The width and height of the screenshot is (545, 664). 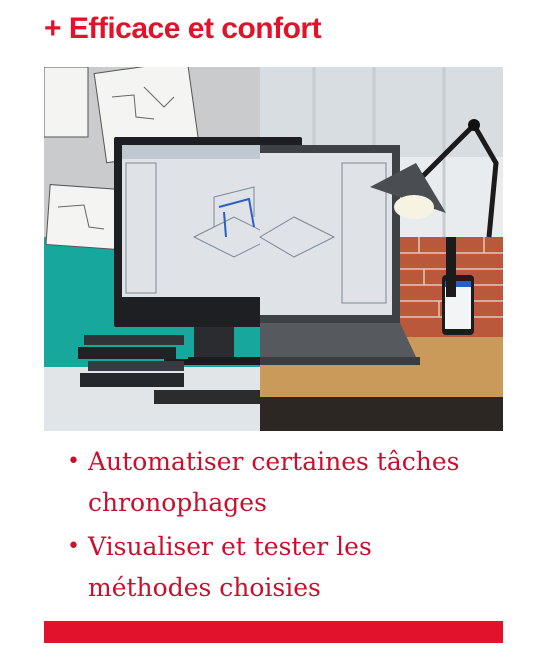 I want to click on accent-bar, so click(x=273, y=632).